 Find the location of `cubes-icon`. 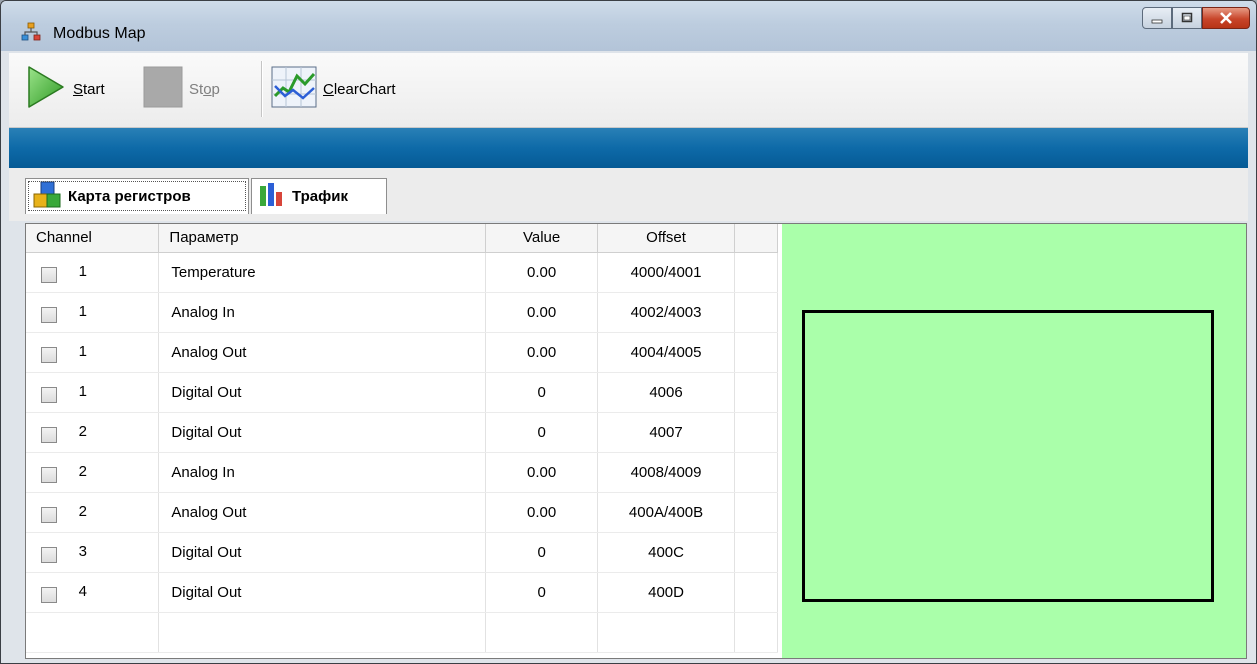

cubes-icon is located at coordinates (47, 197).